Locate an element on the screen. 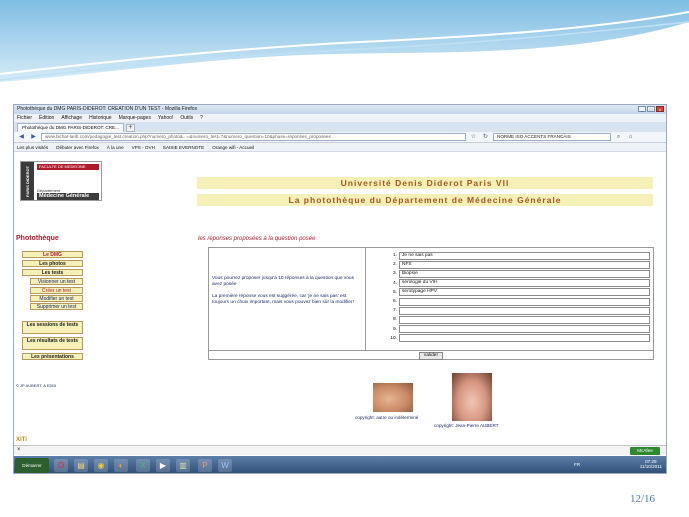 Image resolution: width=689 pixels, height=517 pixels. answer-number: 1. is located at coordinates (394, 256).